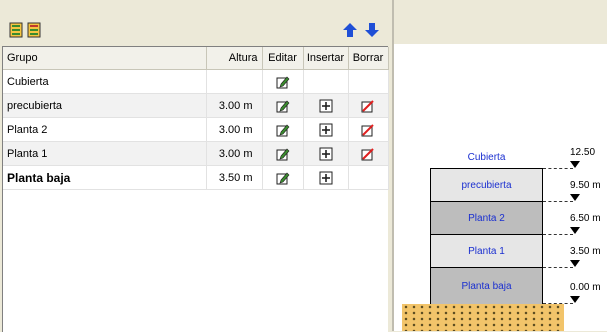  Describe the element at coordinates (372, 30) in the screenshot. I see `arrow-down-icon` at that location.